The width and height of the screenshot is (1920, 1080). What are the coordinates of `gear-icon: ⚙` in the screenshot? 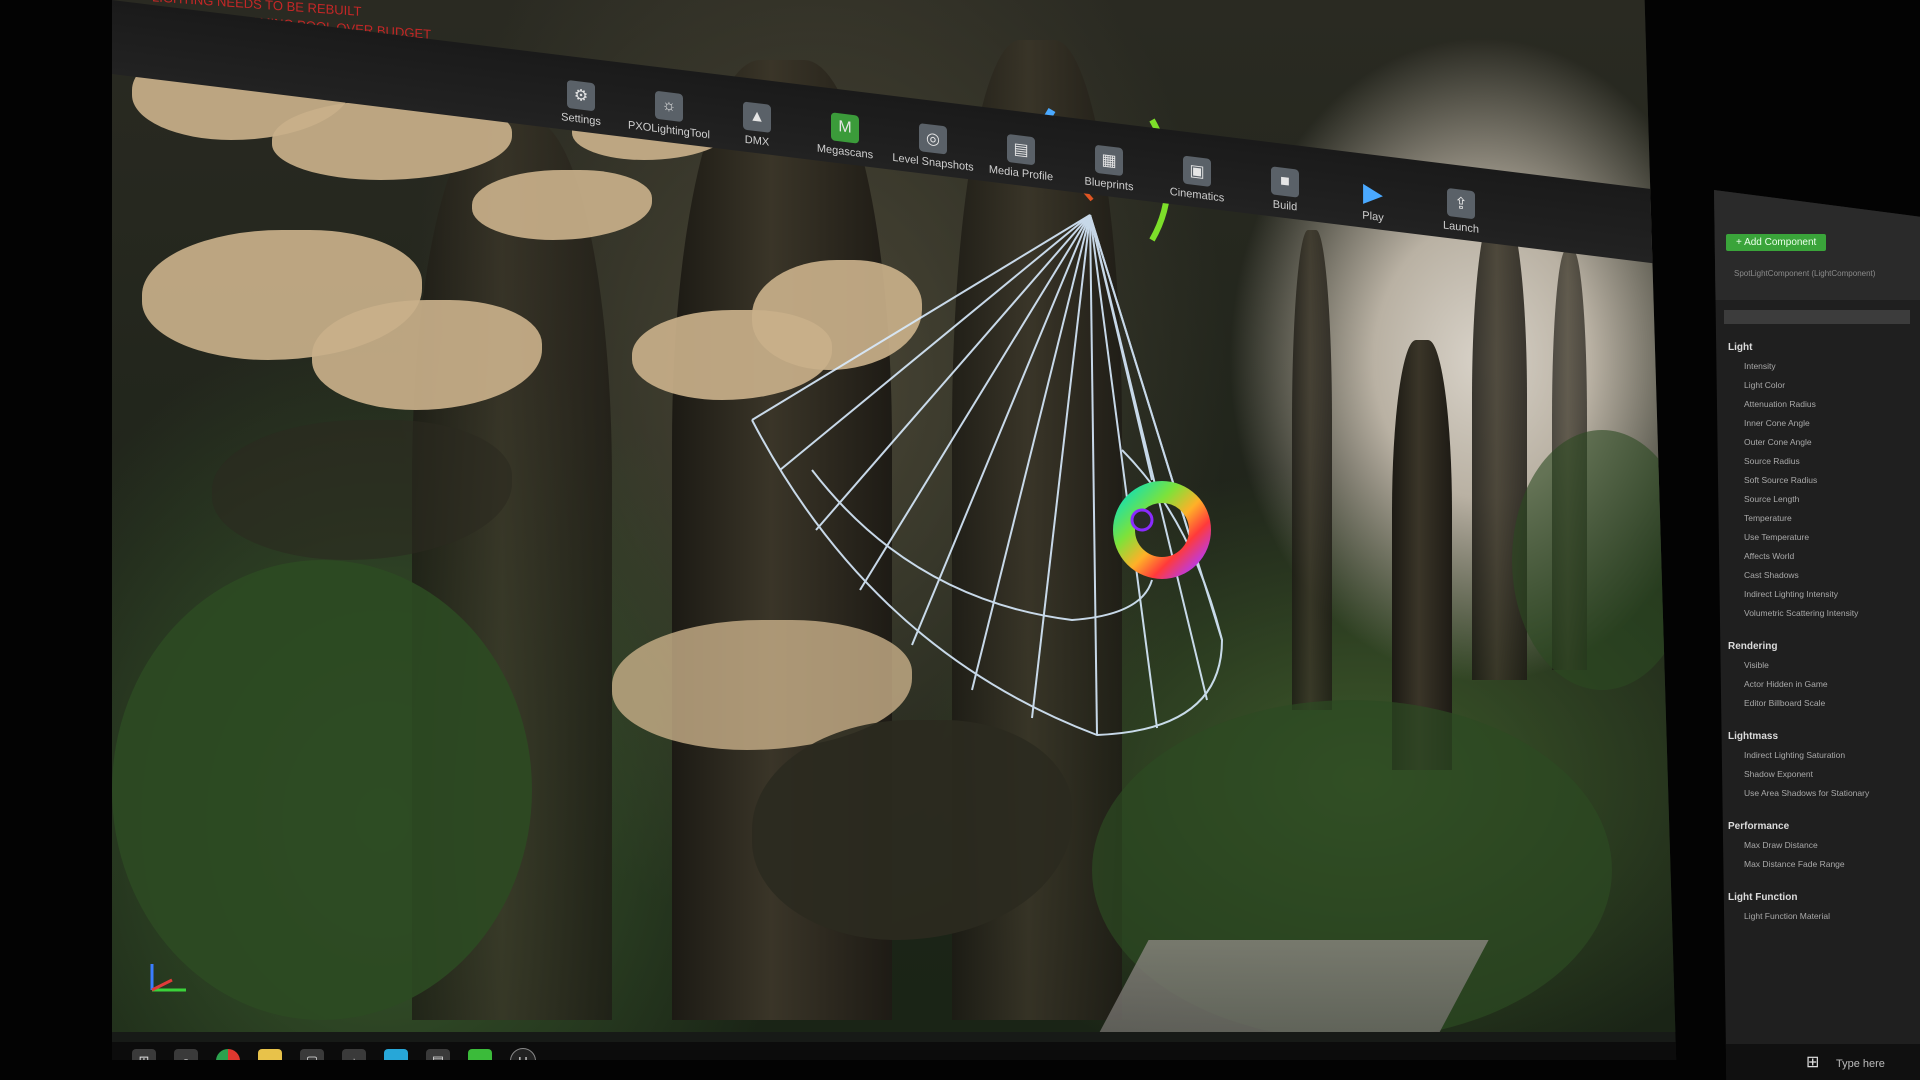 It's located at (581, 95).